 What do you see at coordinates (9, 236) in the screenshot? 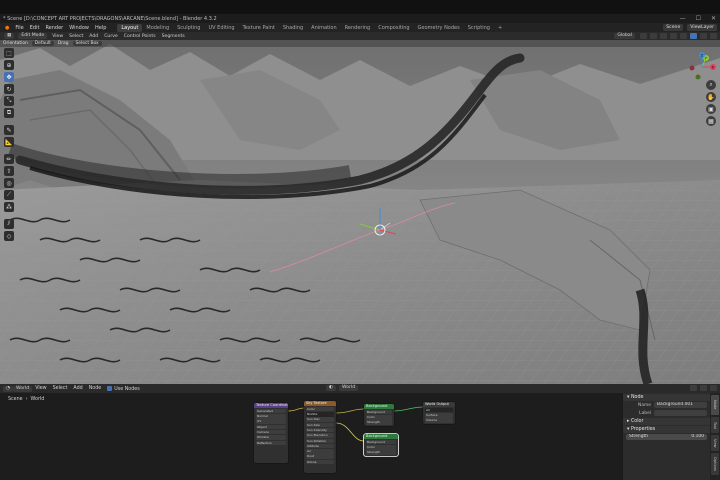
I see `fin-tool: ◇` at bounding box center [9, 236].